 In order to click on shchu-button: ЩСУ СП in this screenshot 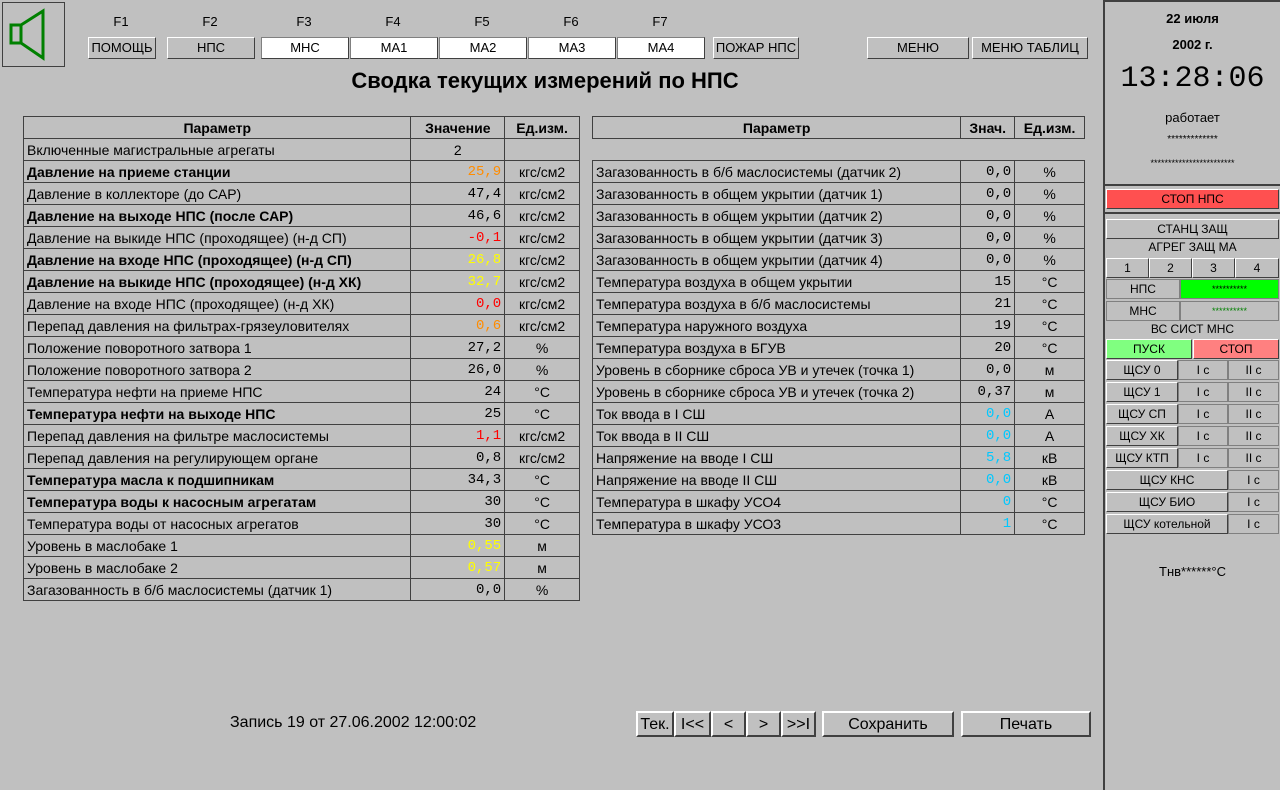, I will do `click(1142, 414)`.